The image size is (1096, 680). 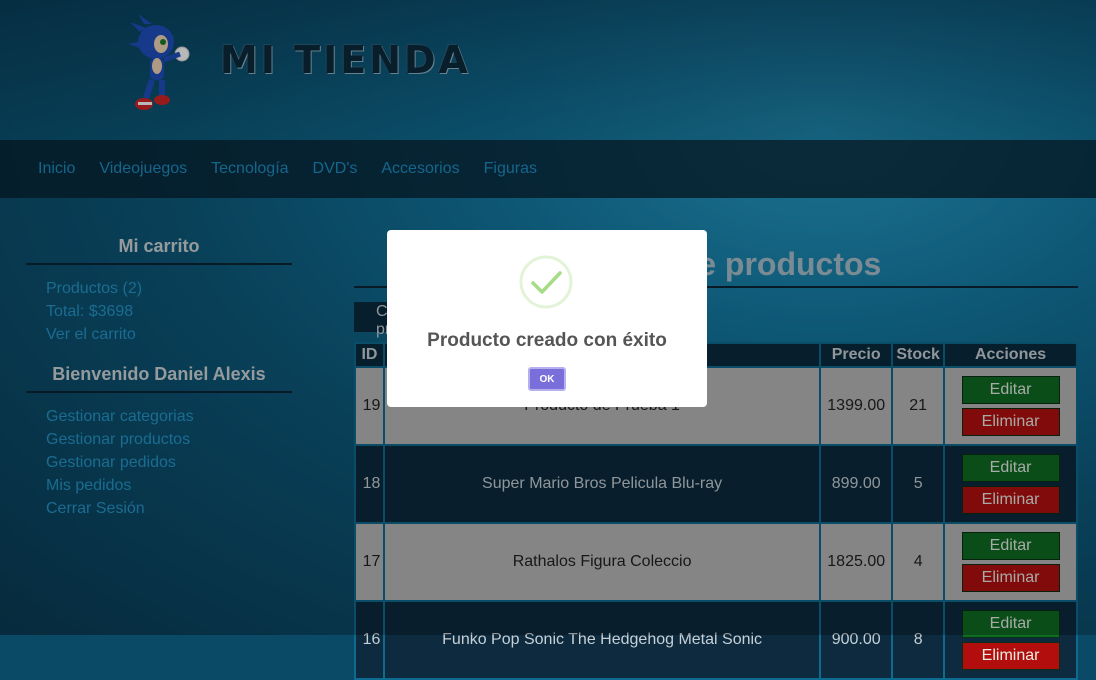 I want to click on success-check-icon, so click(x=546, y=282).